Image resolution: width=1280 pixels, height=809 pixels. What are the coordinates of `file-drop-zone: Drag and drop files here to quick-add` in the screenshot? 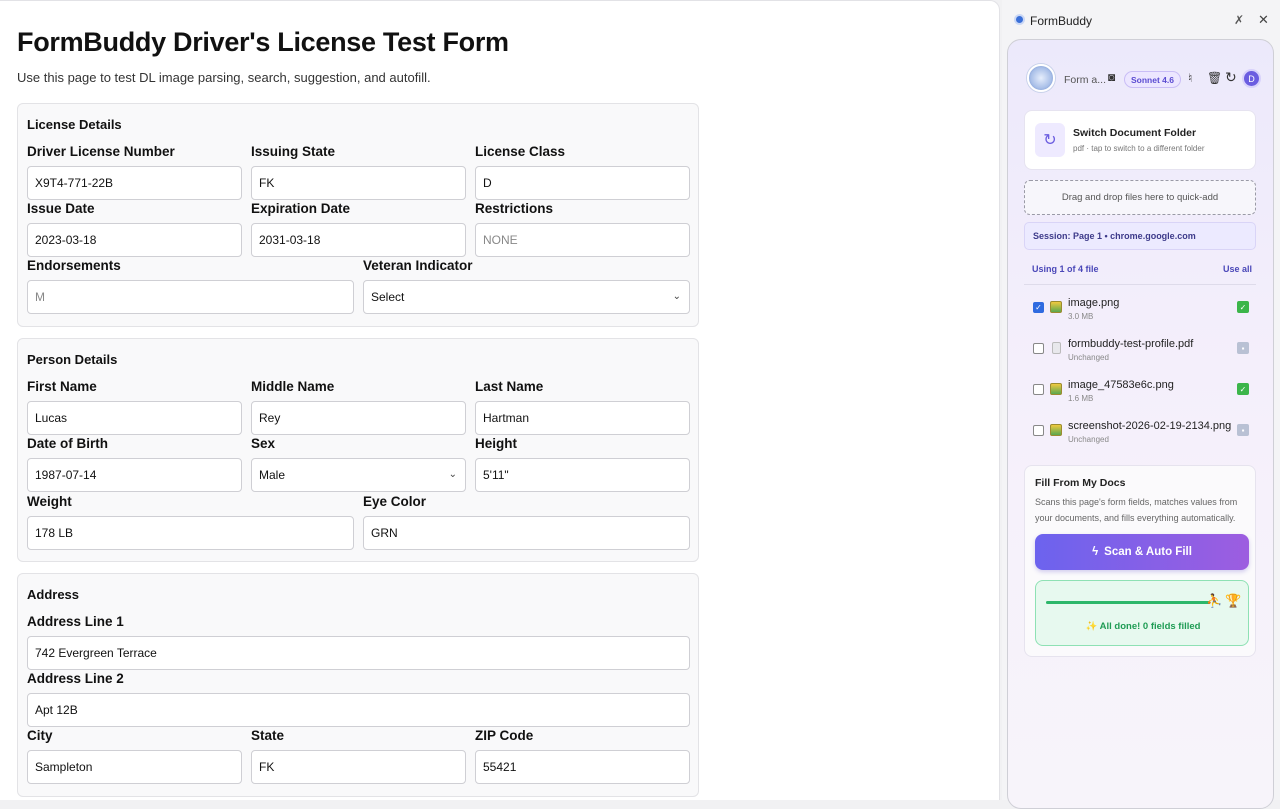 It's located at (1140, 197).